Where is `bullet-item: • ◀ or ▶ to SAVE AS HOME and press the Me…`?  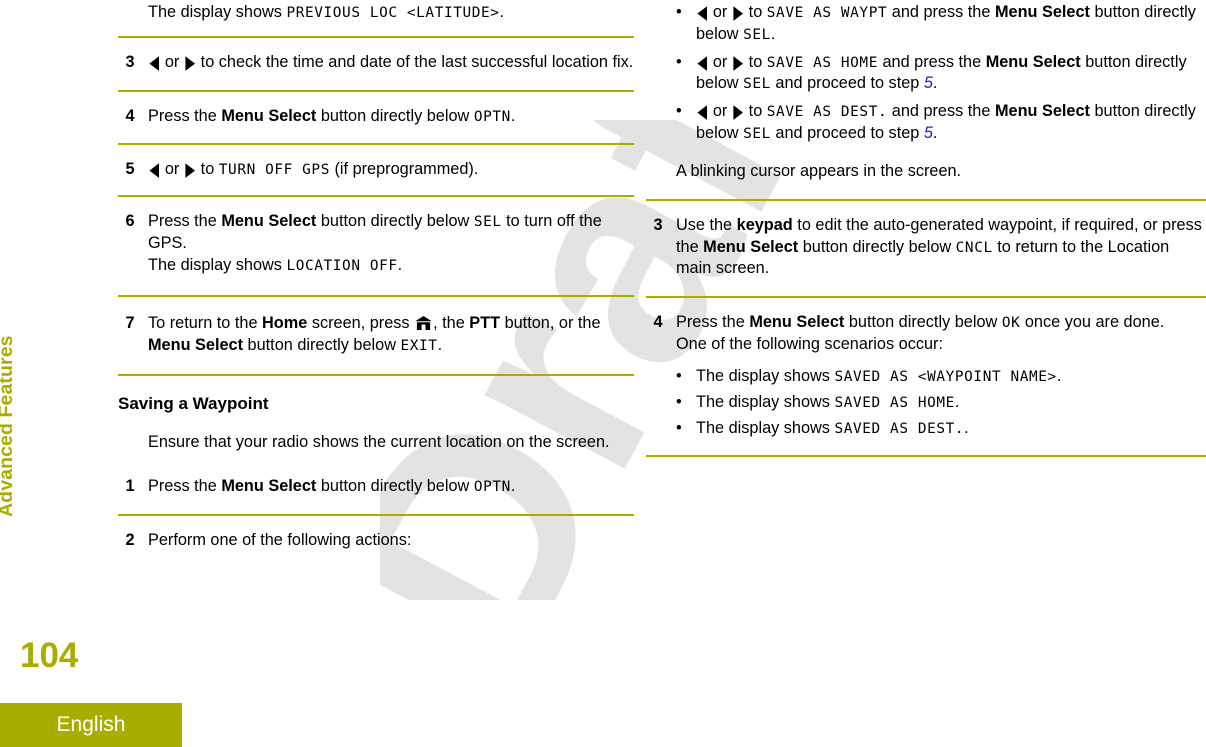
bullet-item: • ◀ or ▶ to SAVE AS HOME and press the Me… is located at coordinates (941, 74).